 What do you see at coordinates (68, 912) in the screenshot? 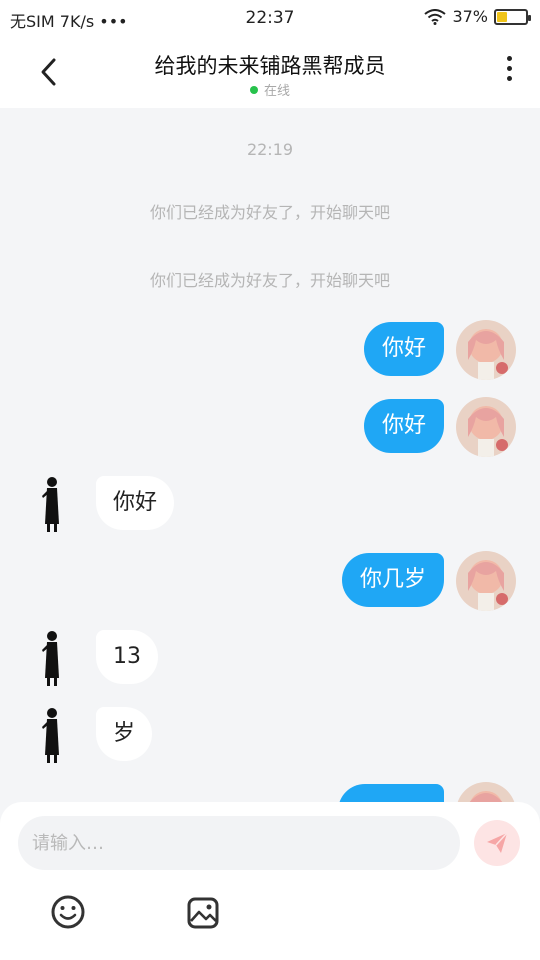
I see `smile-icon` at bounding box center [68, 912].